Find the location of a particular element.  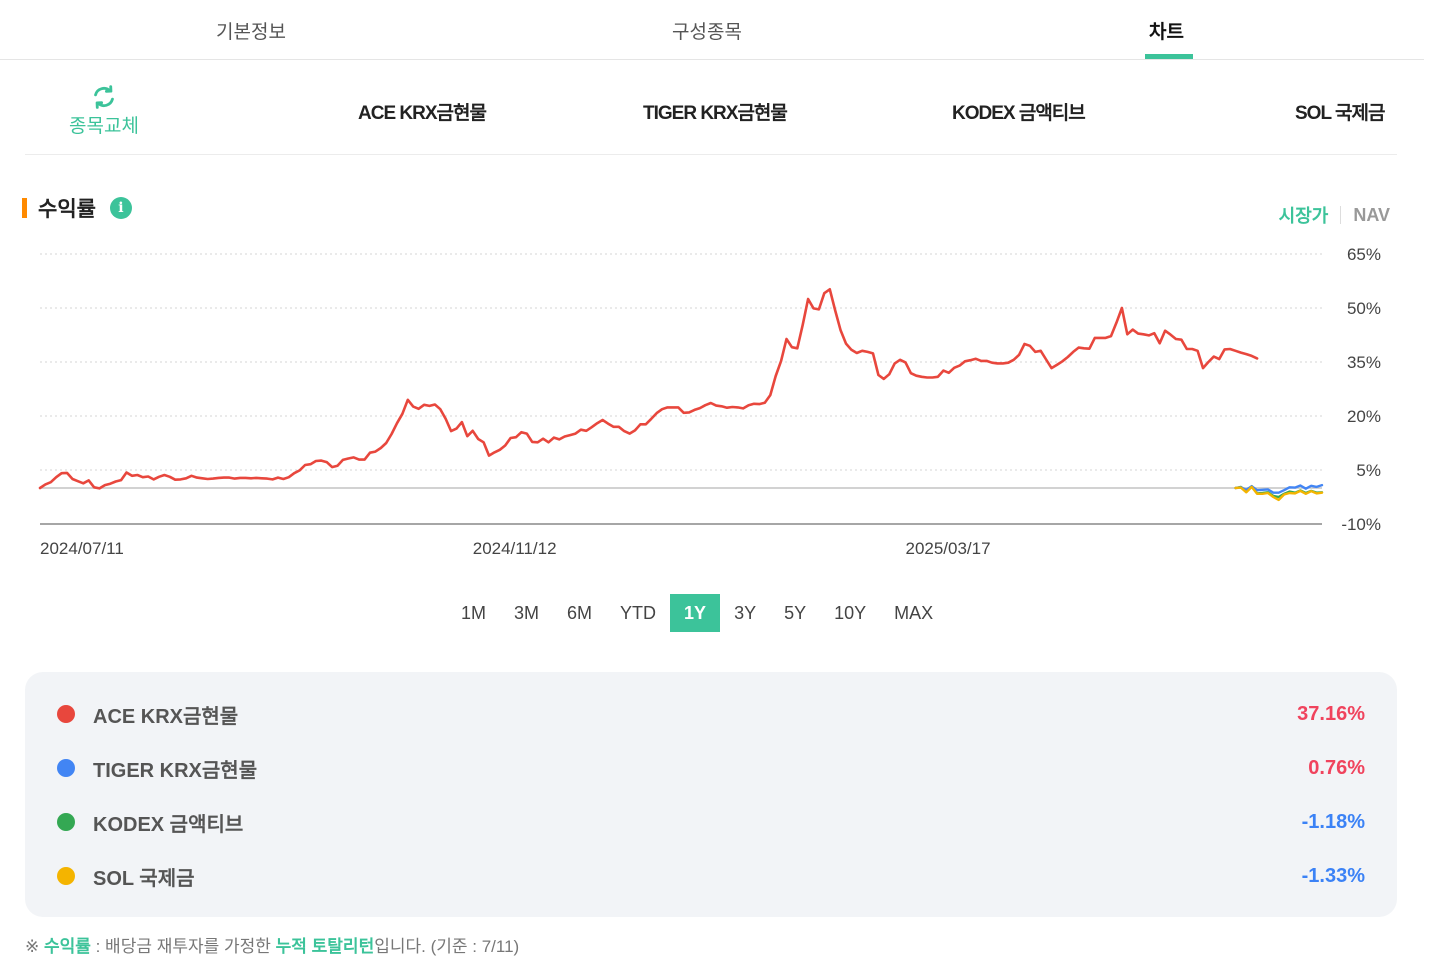

footnote-suffix: 입니다. (기준 : 7/11) is located at coordinates (447, 946).